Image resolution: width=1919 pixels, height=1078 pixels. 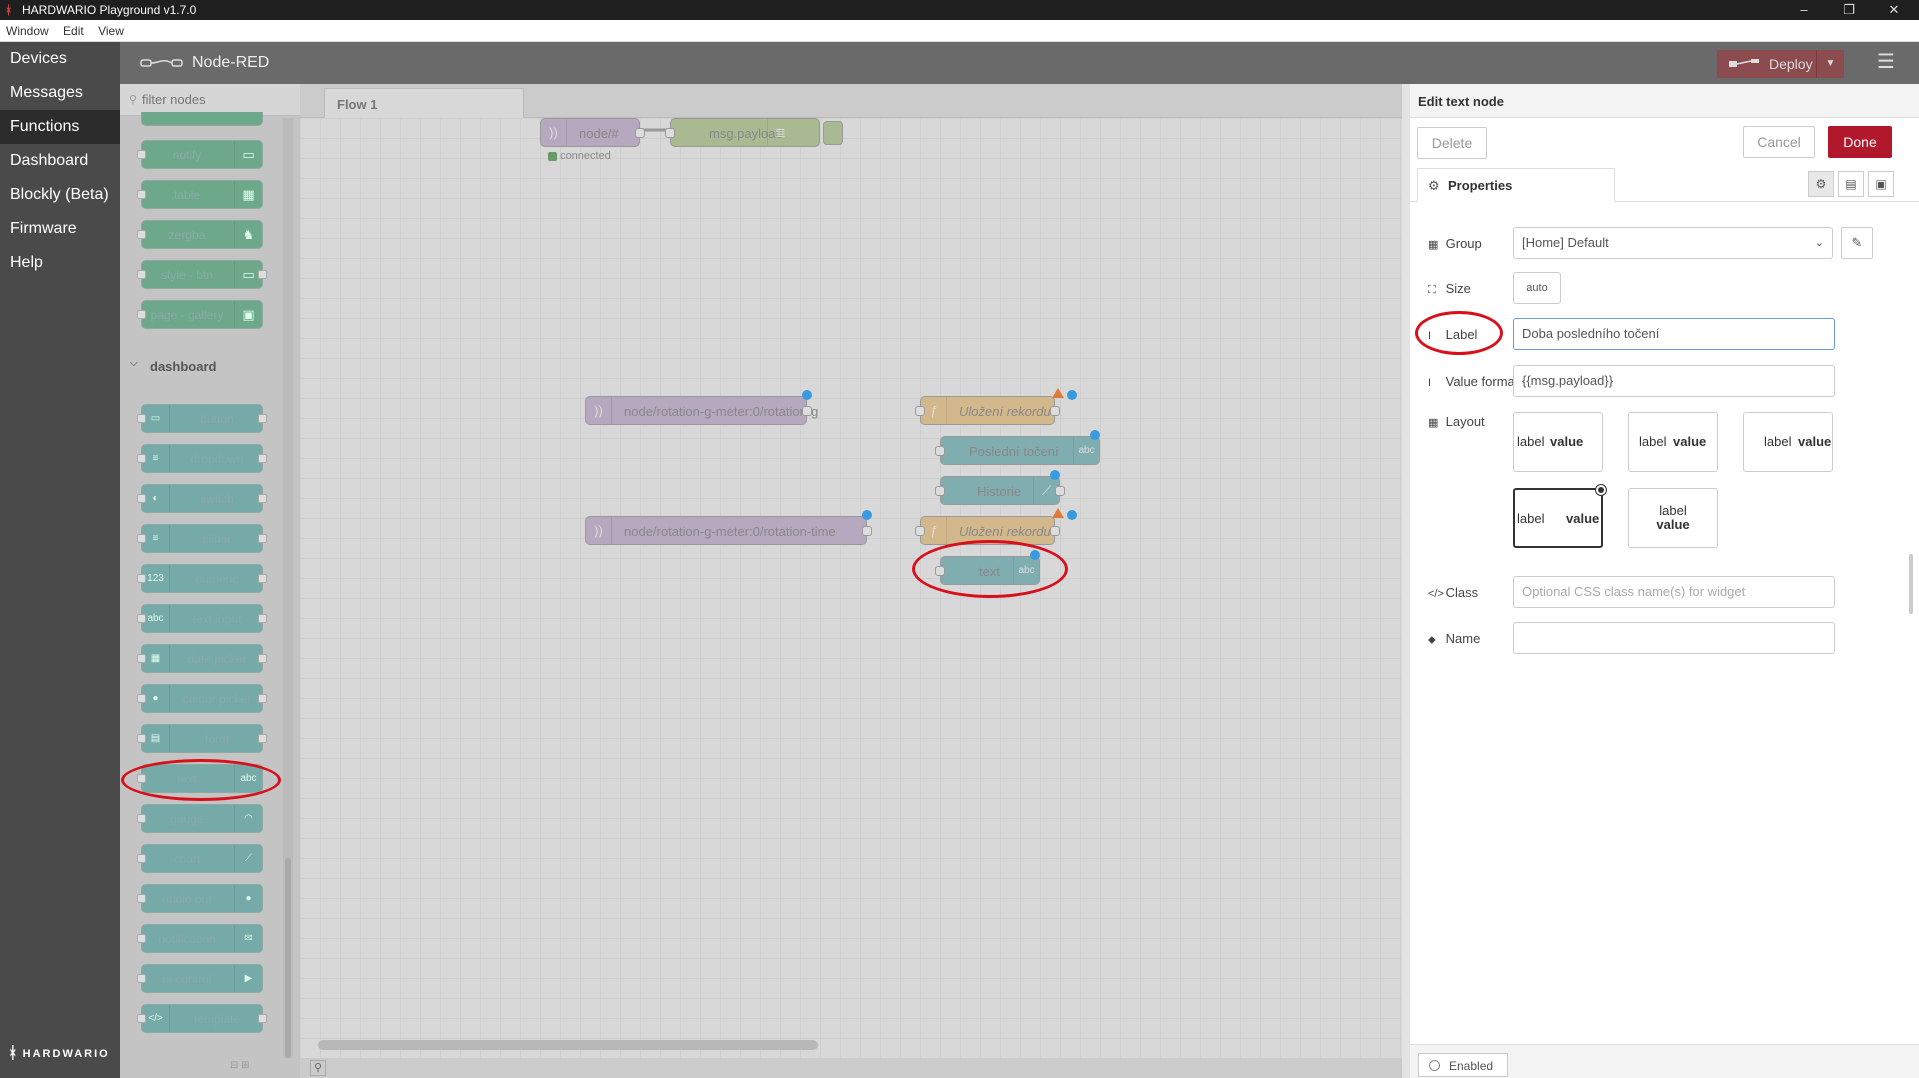 What do you see at coordinates (248, 858) in the screenshot?
I see `chart-icon: ⟋` at bounding box center [248, 858].